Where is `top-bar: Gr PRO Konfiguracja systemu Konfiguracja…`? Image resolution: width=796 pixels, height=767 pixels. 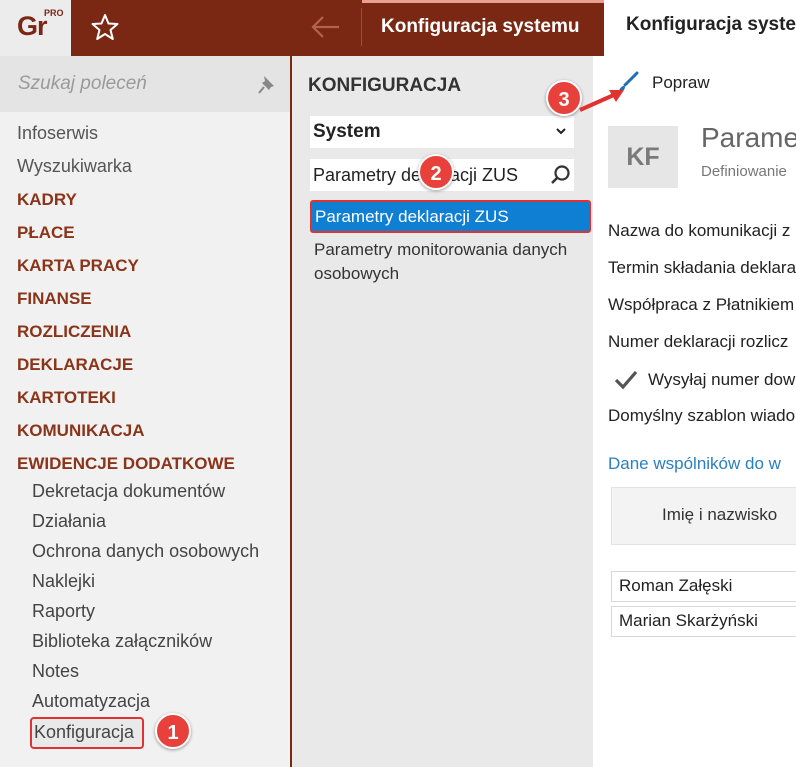
top-bar: Gr PRO Konfiguracja systemu Konfiguracja… is located at coordinates (398, 28).